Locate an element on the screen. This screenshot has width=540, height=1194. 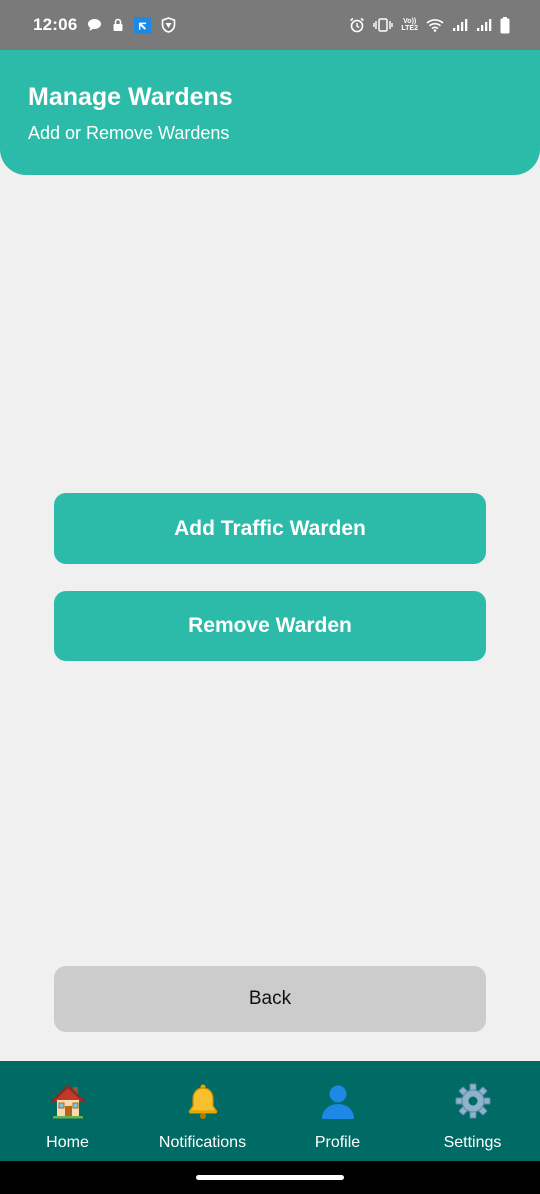
nav-item-profile: Profile is located at coordinates (337, 1106).